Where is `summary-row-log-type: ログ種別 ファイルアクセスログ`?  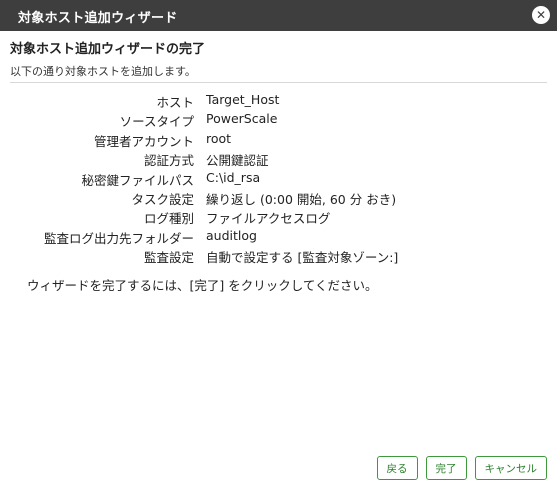
summary-row-log-type: ログ種別 ファイルアクセスログ is located at coordinates (278, 216).